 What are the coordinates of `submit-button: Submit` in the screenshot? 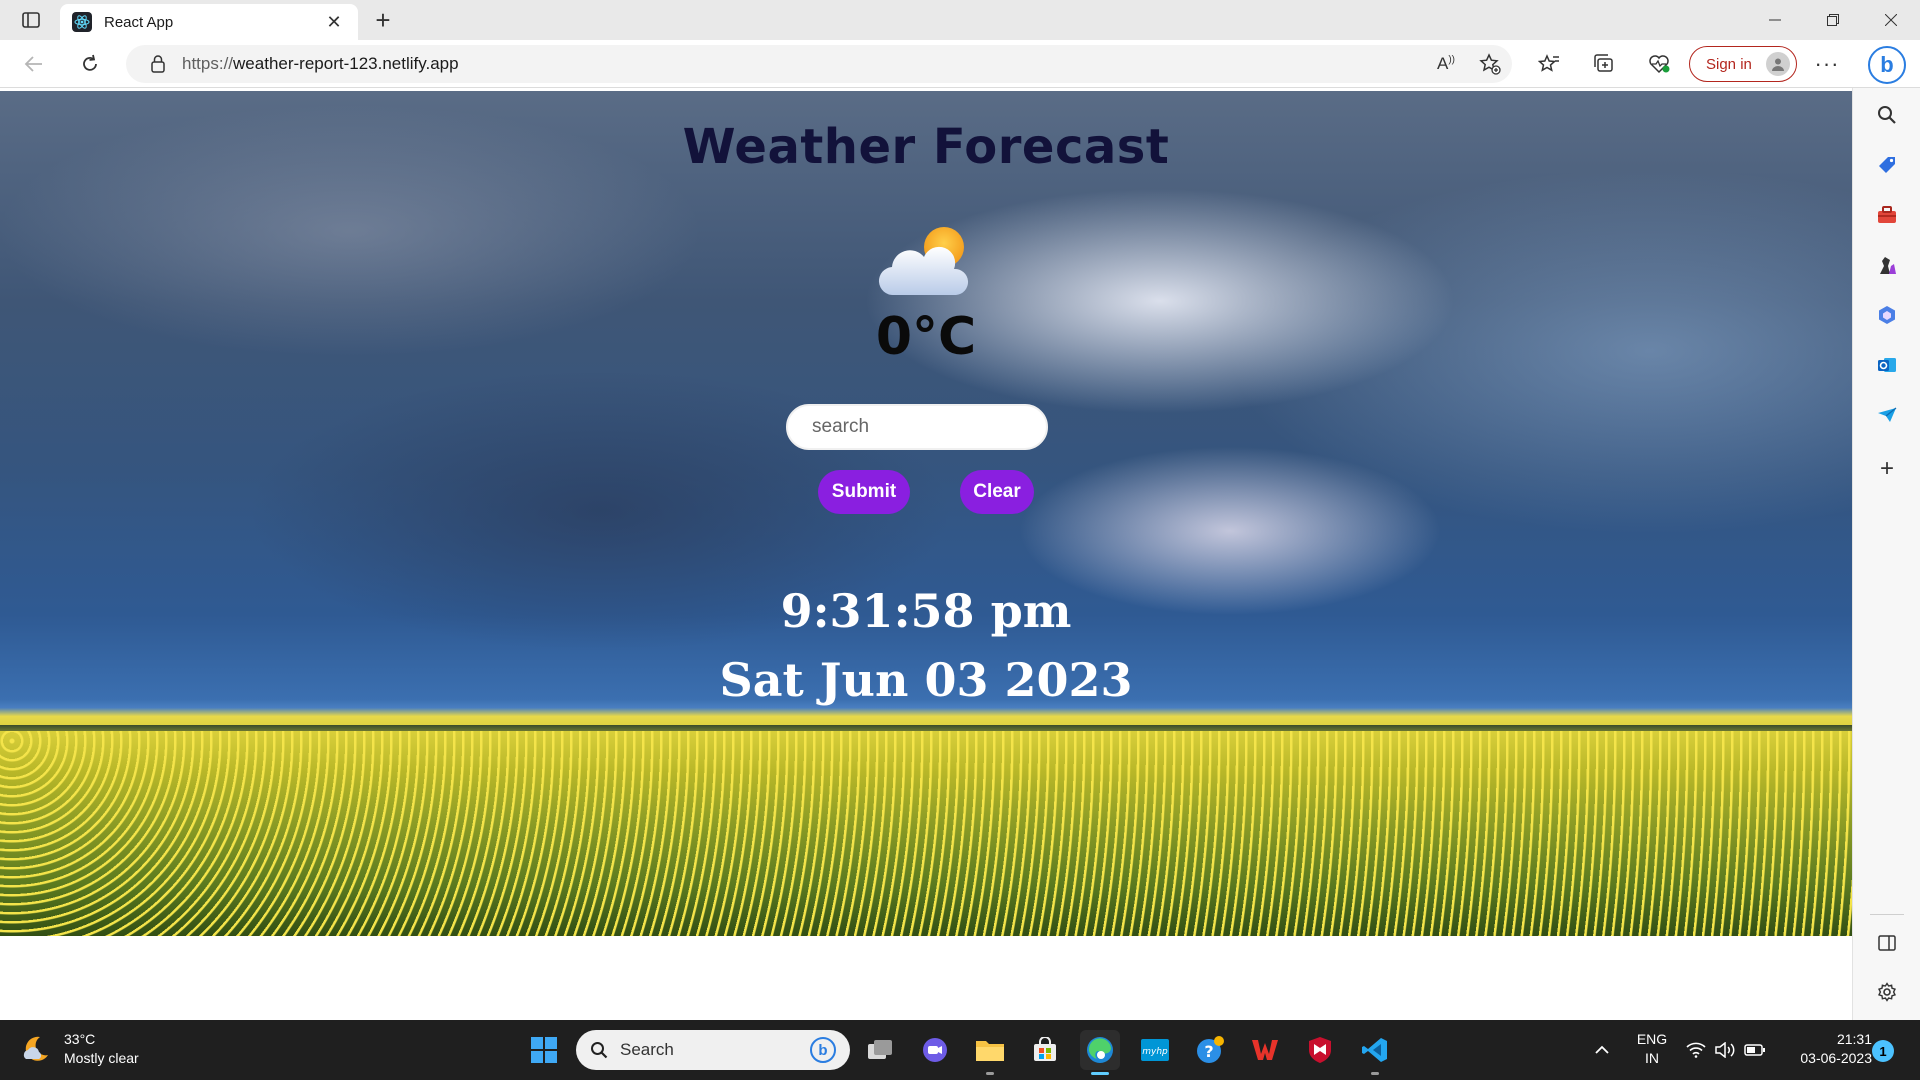 It's located at (864, 492).